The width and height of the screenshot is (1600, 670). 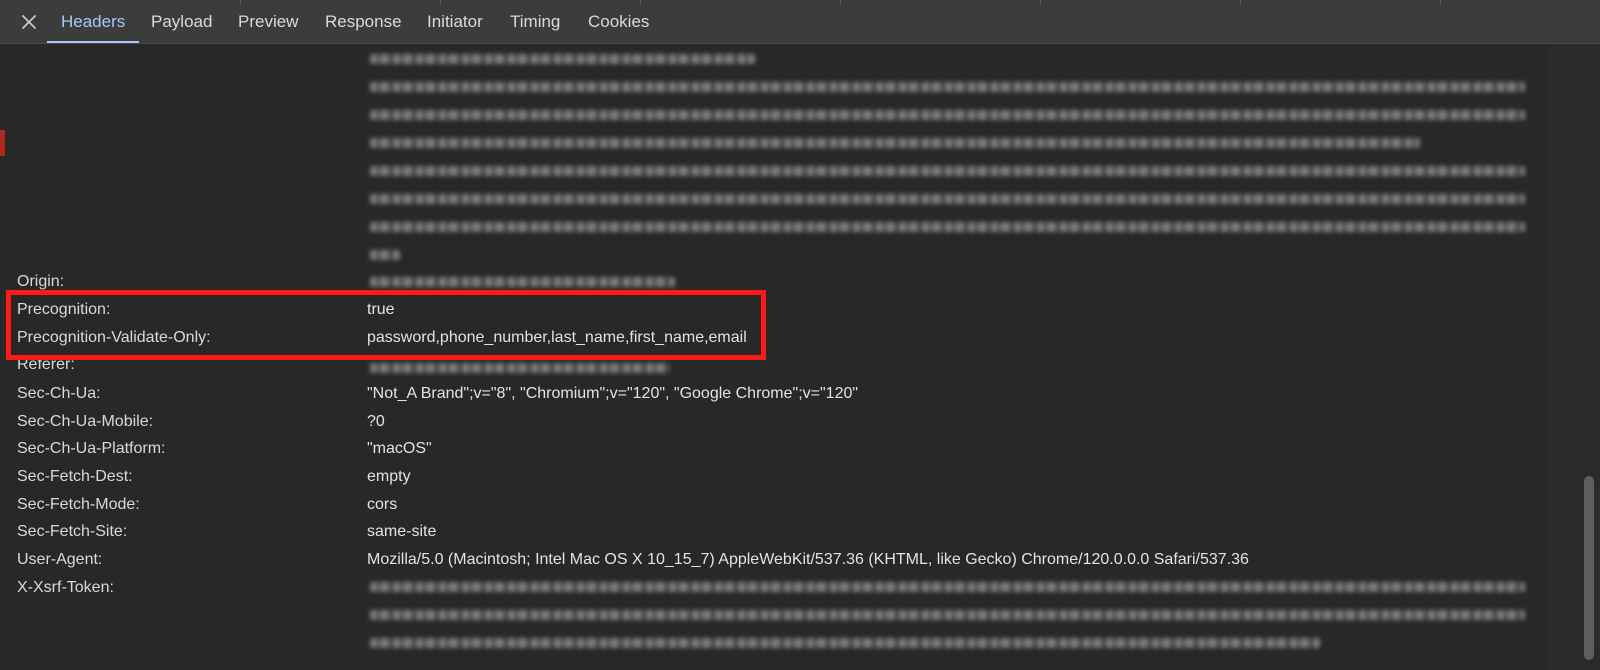 What do you see at coordinates (402, 531) in the screenshot?
I see `header-value-sec-fetch-site: same-site` at bounding box center [402, 531].